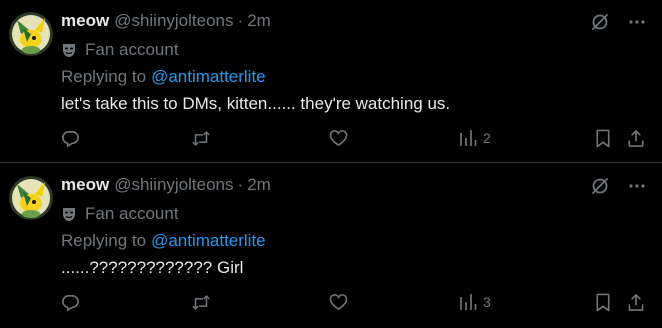 This screenshot has width=662, height=328. Describe the element at coordinates (487, 138) in the screenshot. I see `views-count: 2` at that location.